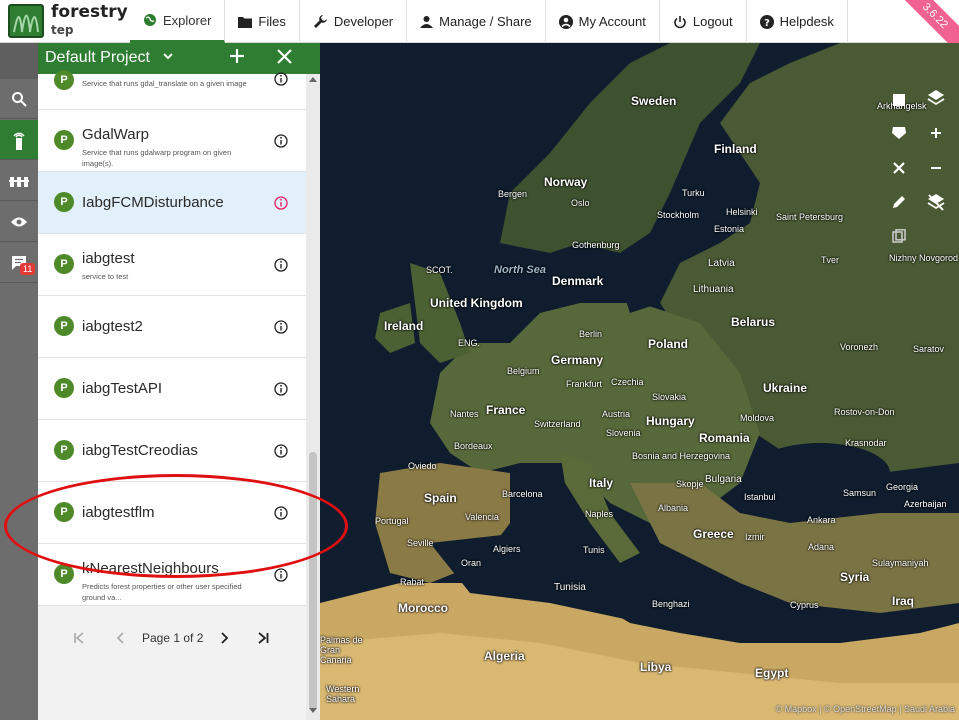  What do you see at coordinates (313, 711) in the screenshot?
I see `scroll-down-icon` at bounding box center [313, 711].